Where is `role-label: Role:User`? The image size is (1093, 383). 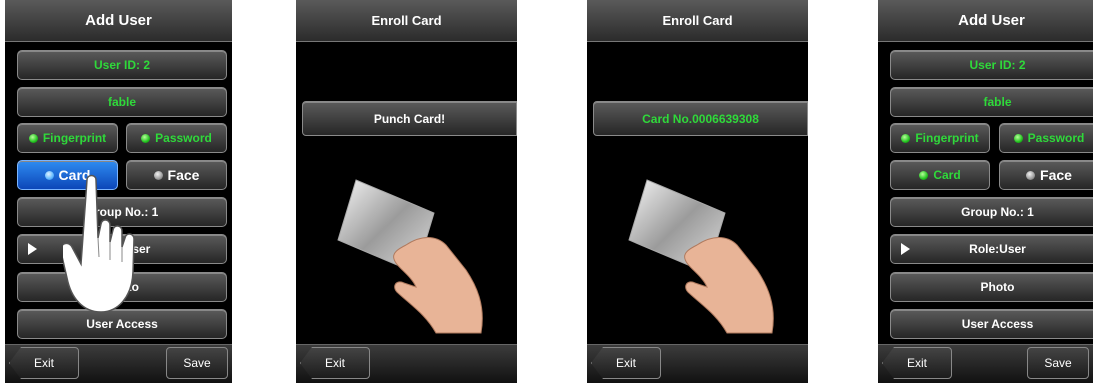
role-label: Role:User is located at coordinates (997, 249).